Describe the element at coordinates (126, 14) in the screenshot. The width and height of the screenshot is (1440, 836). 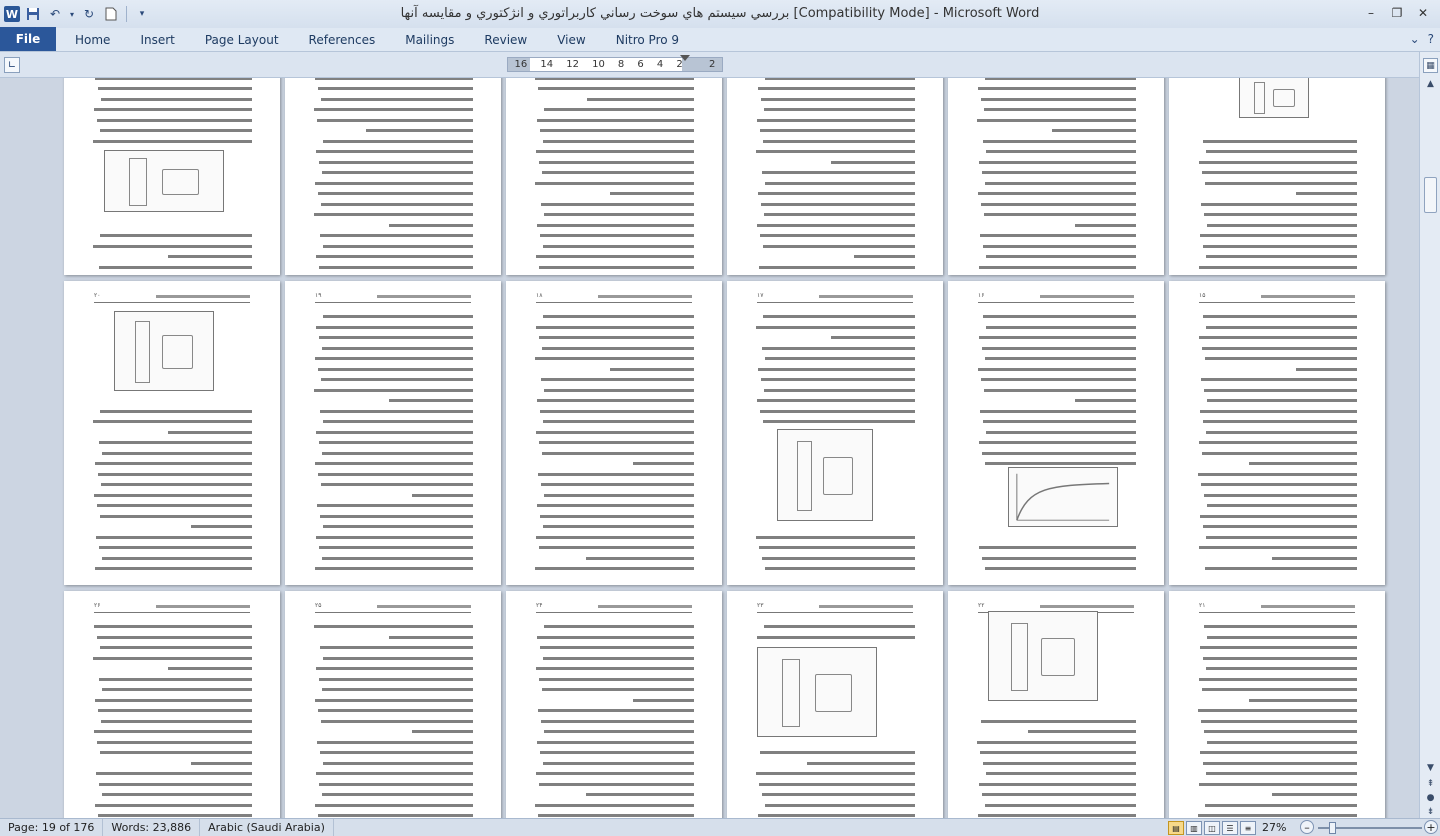
I see `toolbar-separator` at that location.